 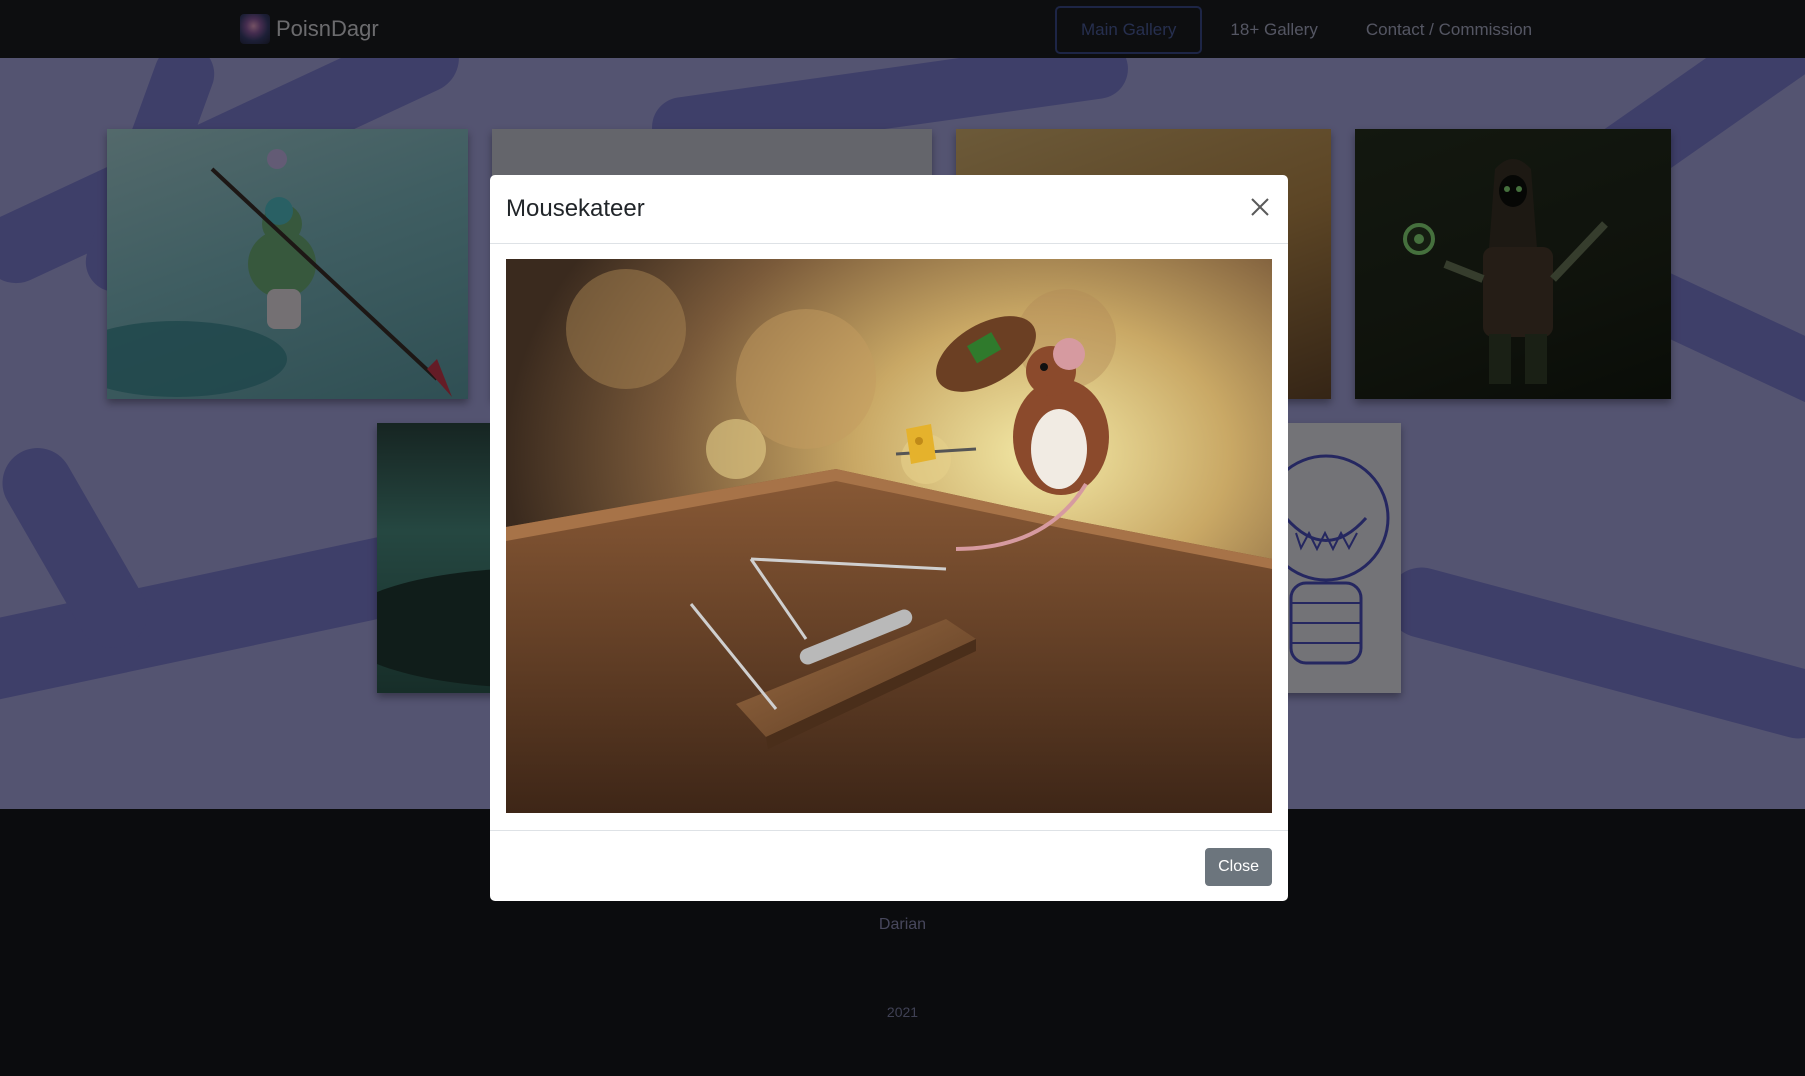 I want to click on modal-footer: Close, so click(x=889, y=865).